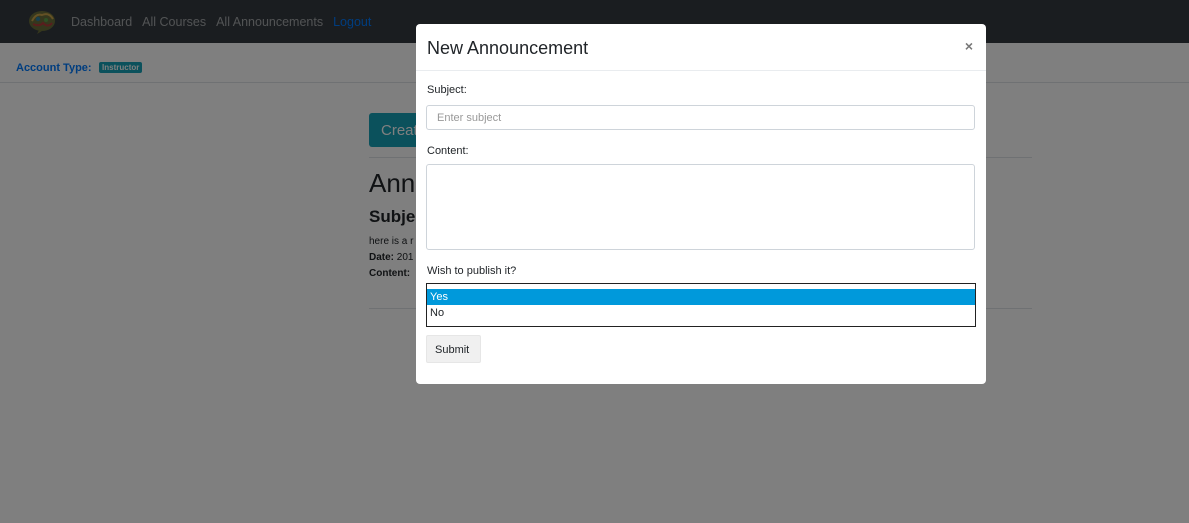 The height and width of the screenshot is (523, 1189). What do you see at coordinates (508, 48) in the screenshot?
I see `modal-title: New Announcement` at bounding box center [508, 48].